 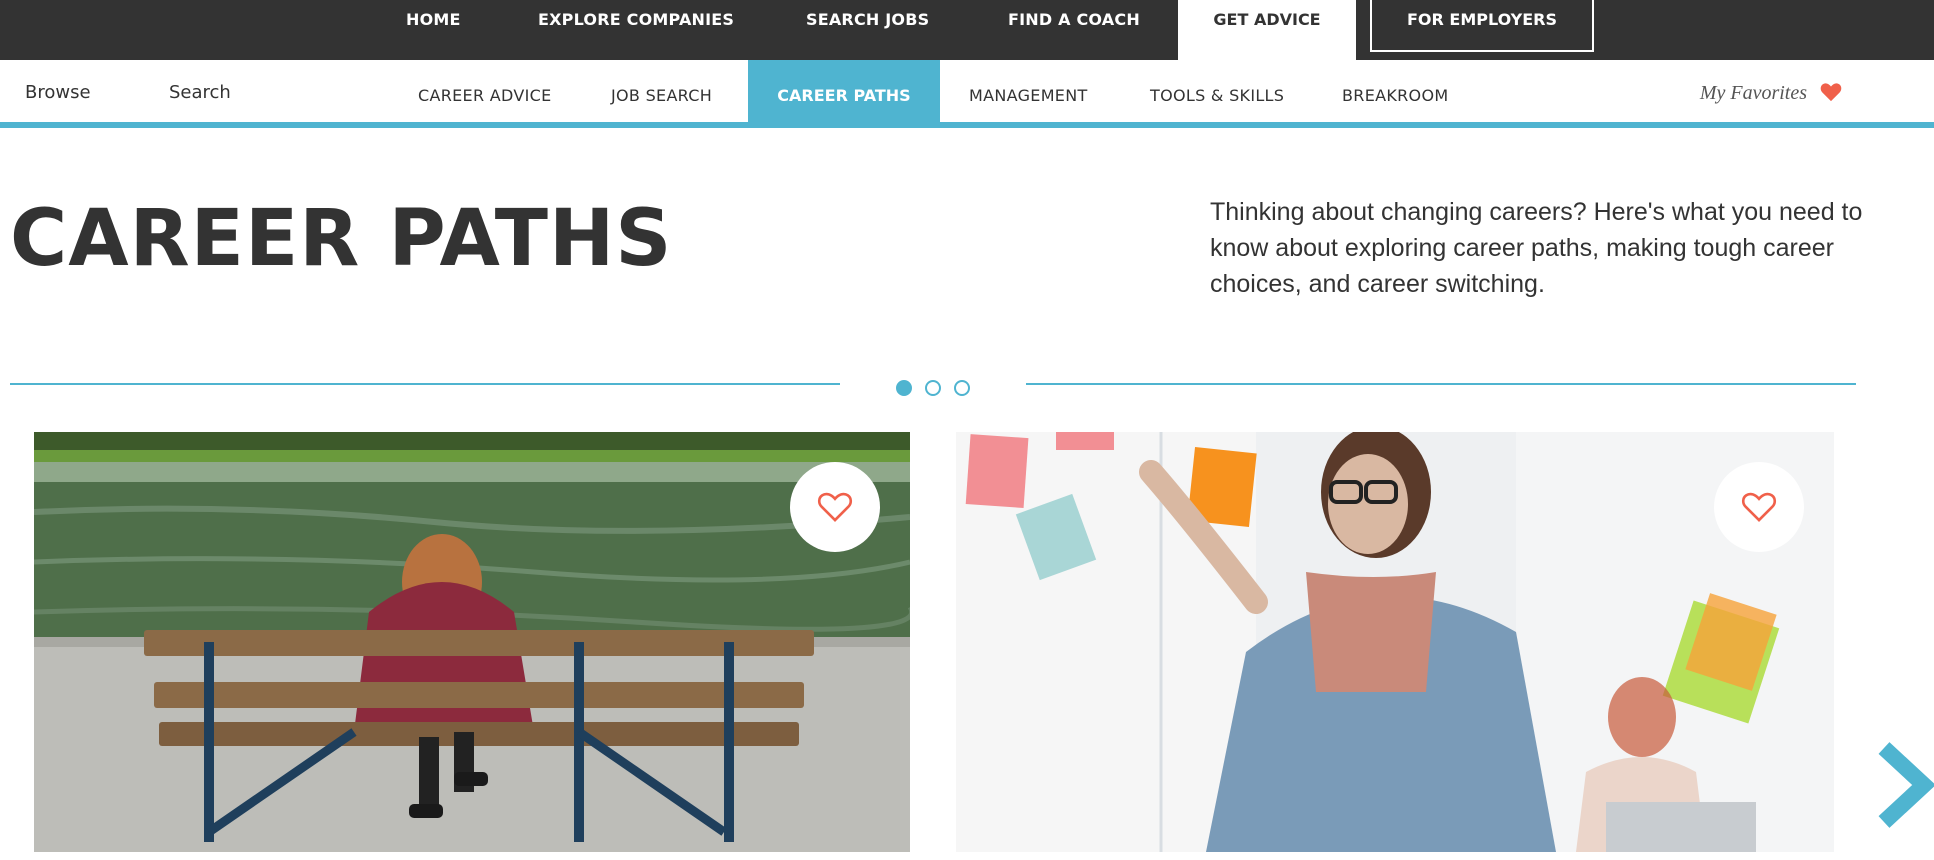 What do you see at coordinates (844, 95) in the screenshot?
I see `subnav-career-paths: CAREER PATHS` at bounding box center [844, 95].